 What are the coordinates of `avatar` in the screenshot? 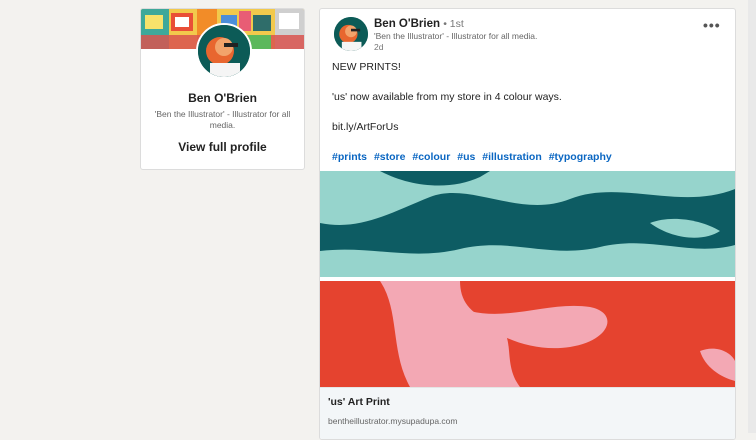 It's located at (224, 51).